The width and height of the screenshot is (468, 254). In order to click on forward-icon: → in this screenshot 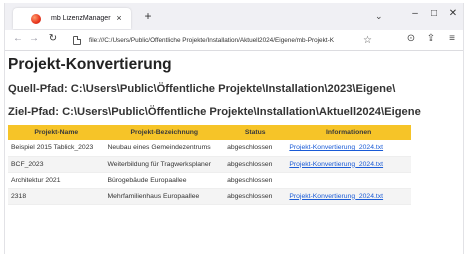, I will do `click(34, 39)`.